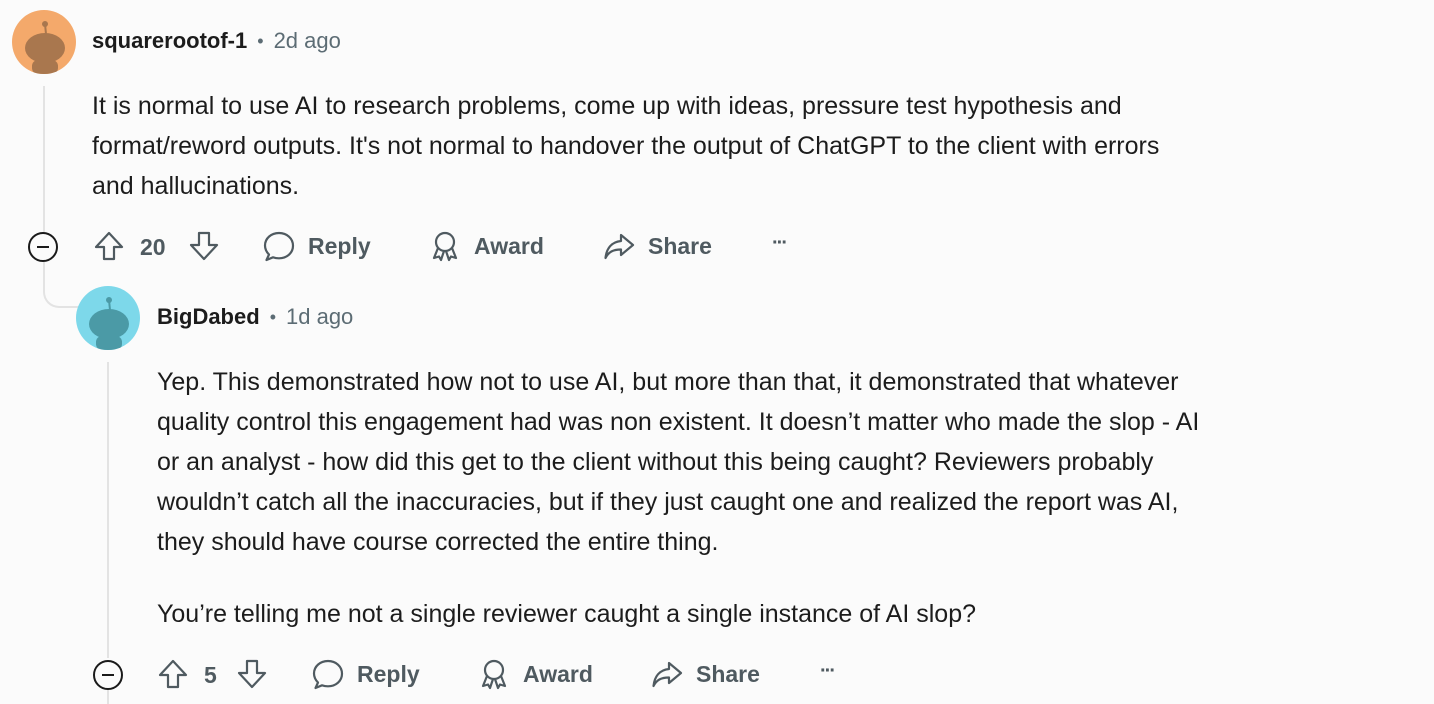 The height and width of the screenshot is (704, 1434). Describe the element at coordinates (196, 186) in the screenshot. I see `comment-line: and hallucinations.` at that location.